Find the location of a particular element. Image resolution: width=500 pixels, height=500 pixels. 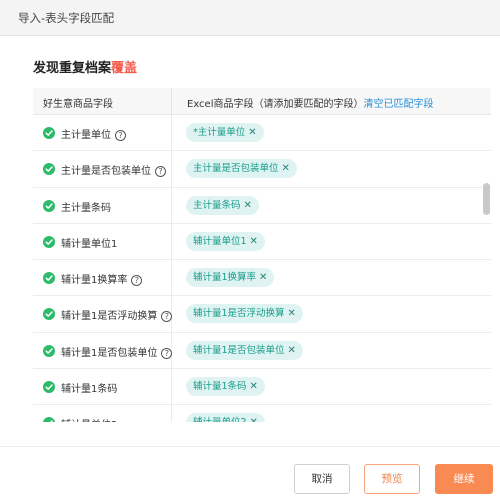

heading-text: 发现重复档案 is located at coordinates (72, 68).